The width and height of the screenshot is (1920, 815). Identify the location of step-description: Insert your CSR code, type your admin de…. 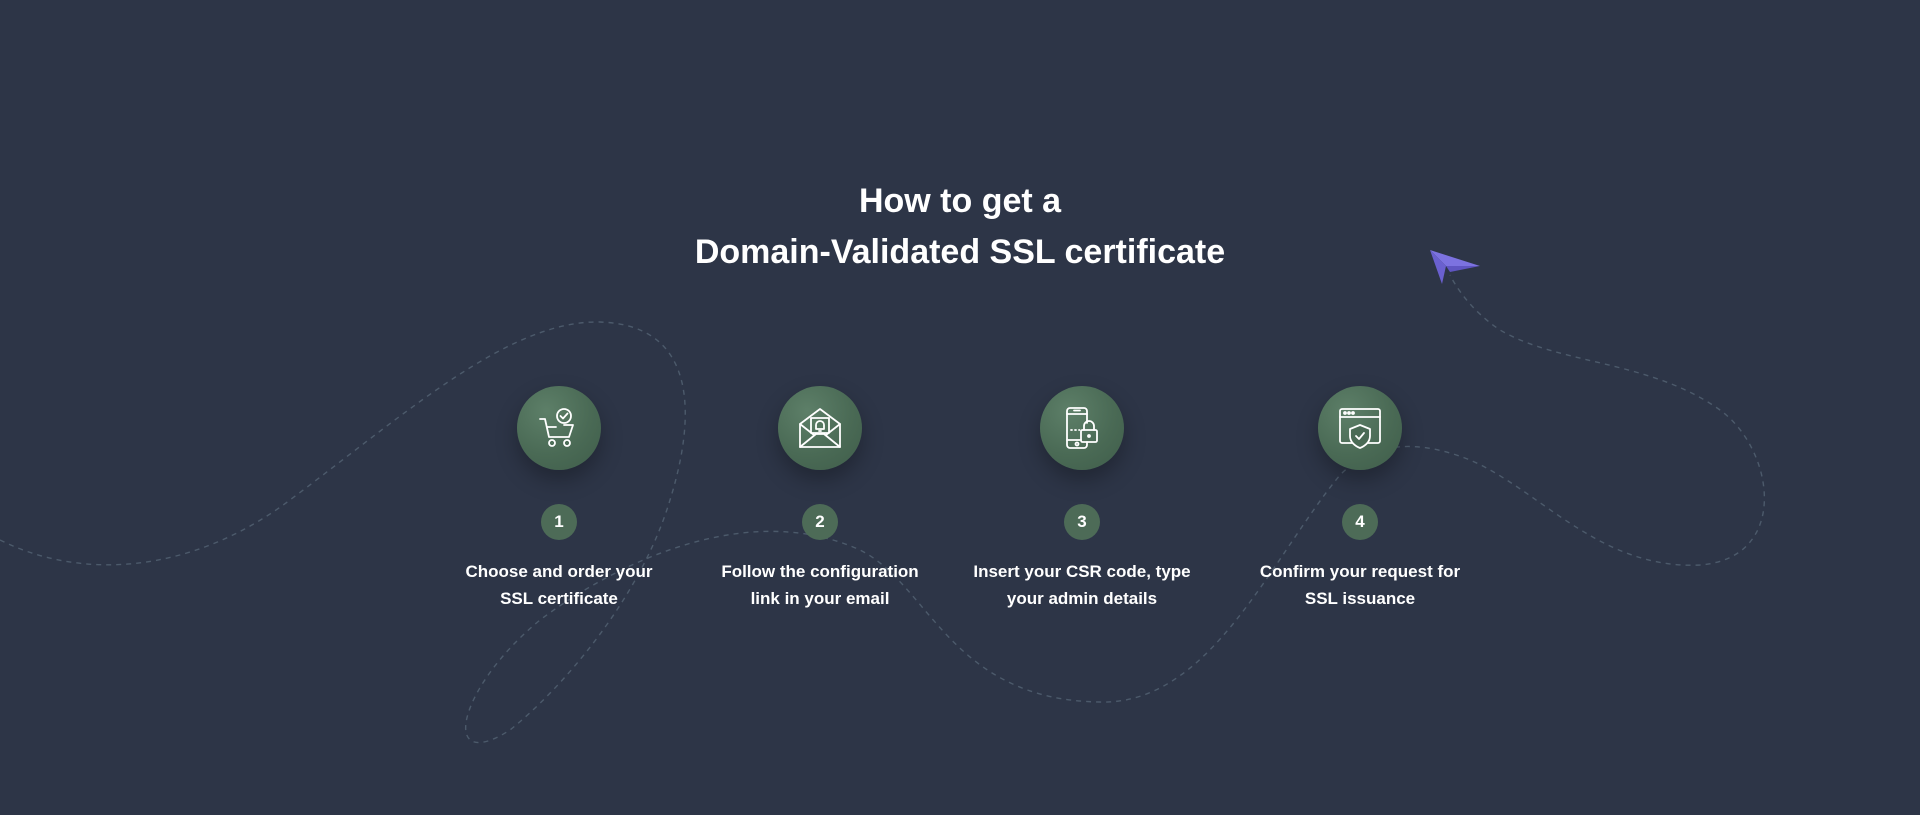
(1082, 585).